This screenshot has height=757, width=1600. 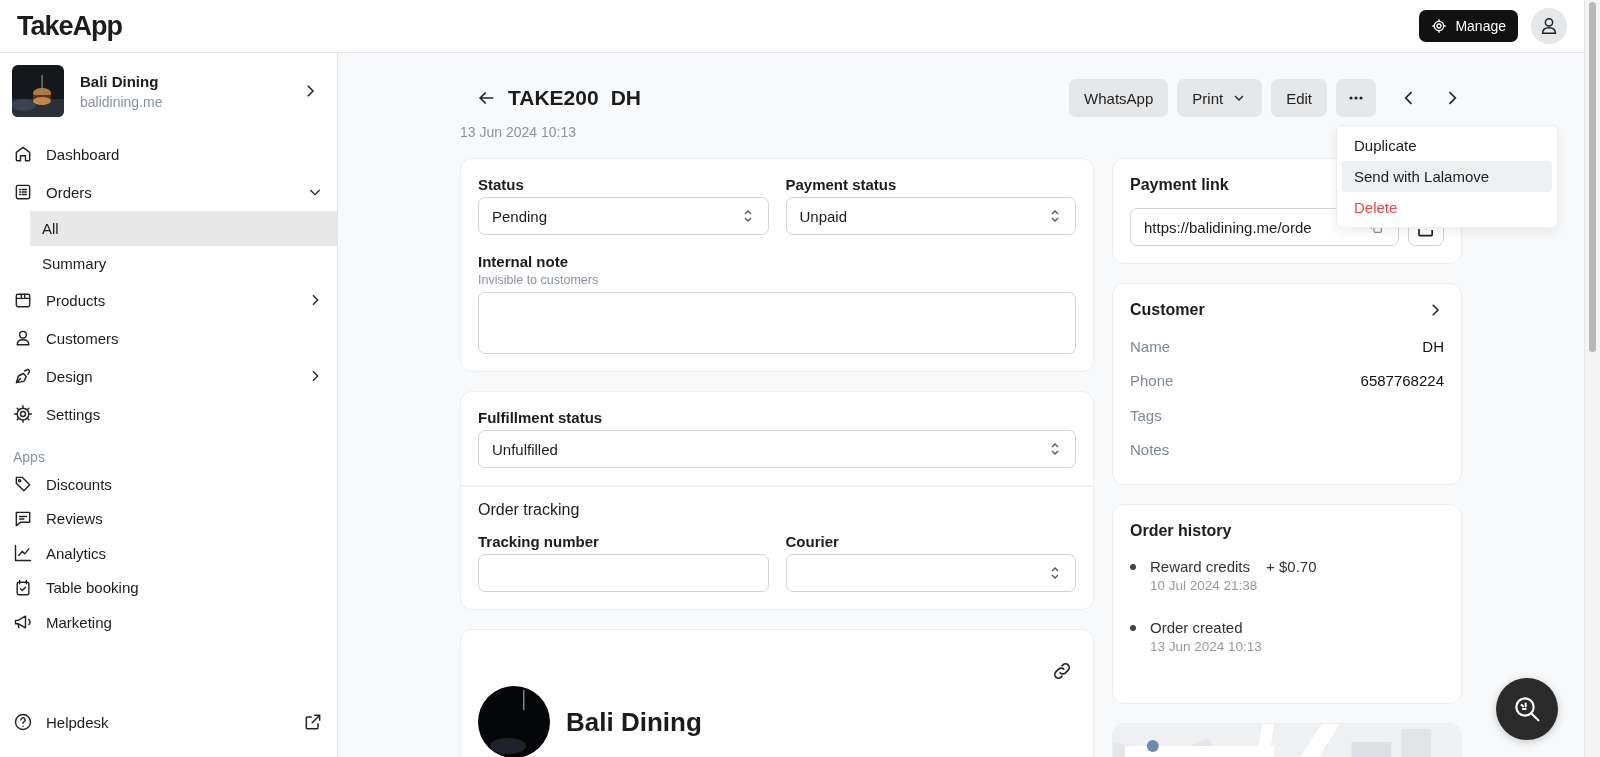 What do you see at coordinates (523, 261) in the screenshot?
I see `field-label: Internal note` at bounding box center [523, 261].